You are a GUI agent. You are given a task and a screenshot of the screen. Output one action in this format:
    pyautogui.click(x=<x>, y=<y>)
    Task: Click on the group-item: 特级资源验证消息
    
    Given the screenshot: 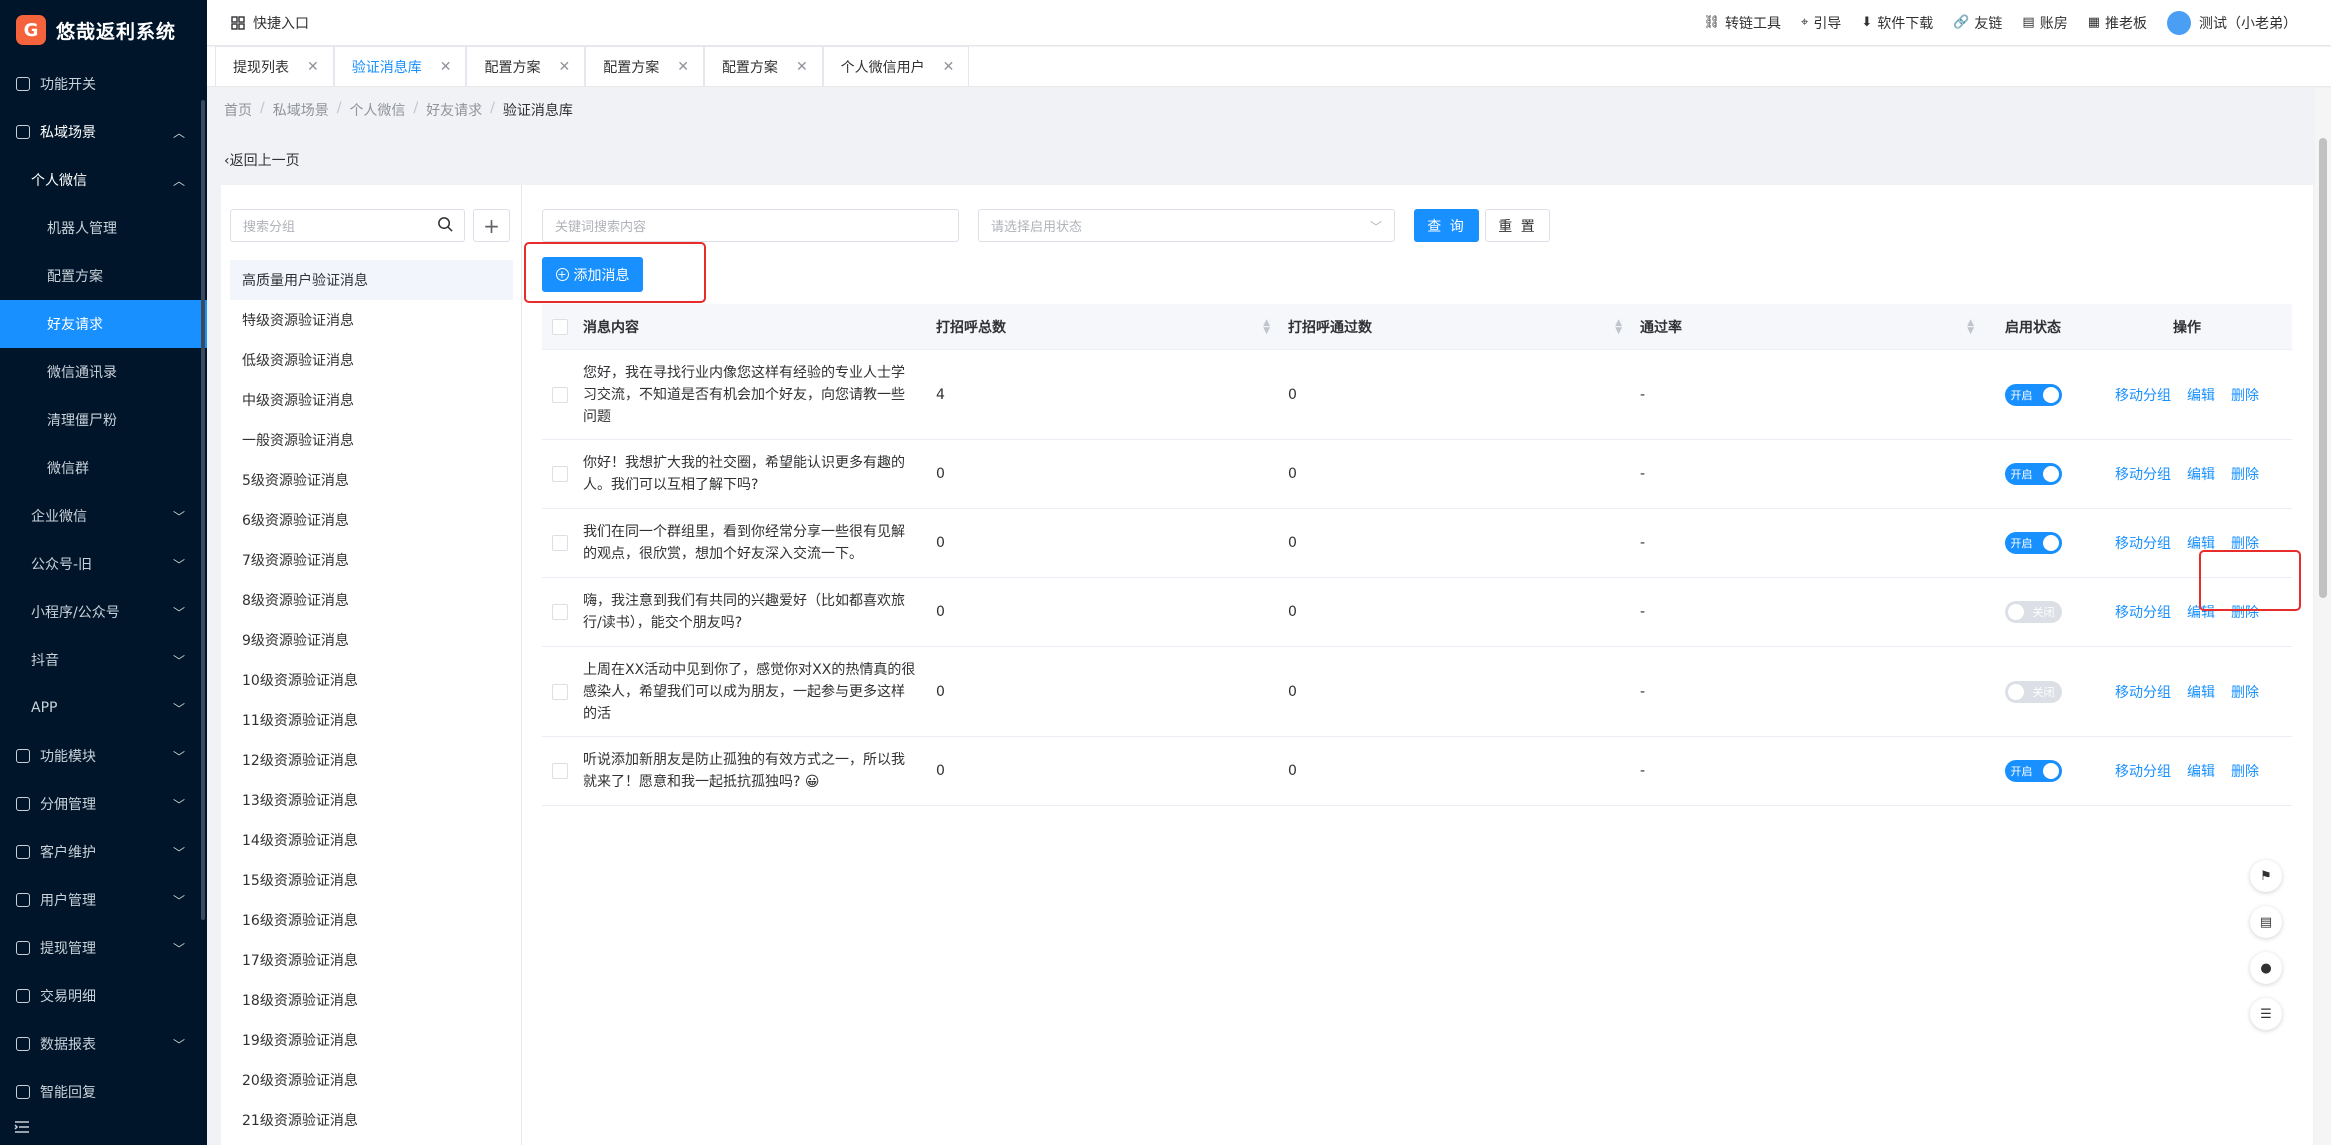 What is the action you would take?
    pyautogui.click(x=371, y=320)
    